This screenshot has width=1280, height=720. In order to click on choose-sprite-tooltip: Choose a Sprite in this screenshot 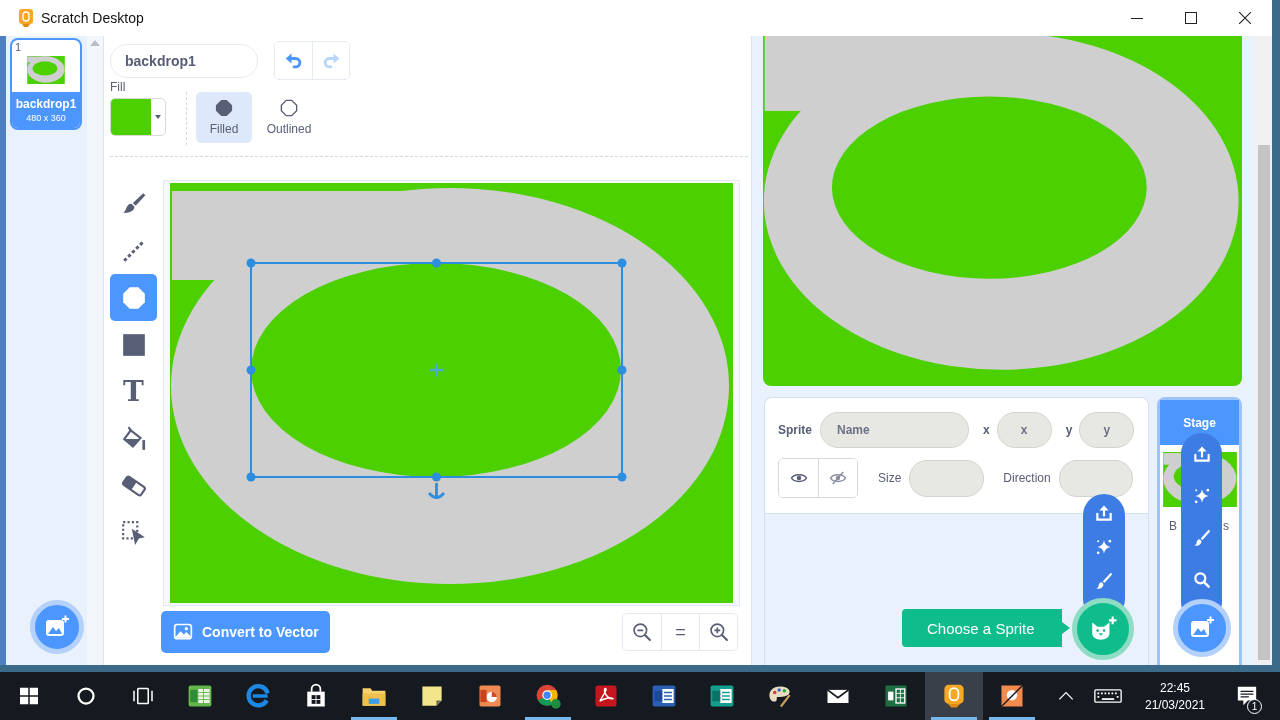, I will do `click(986, 628)`.